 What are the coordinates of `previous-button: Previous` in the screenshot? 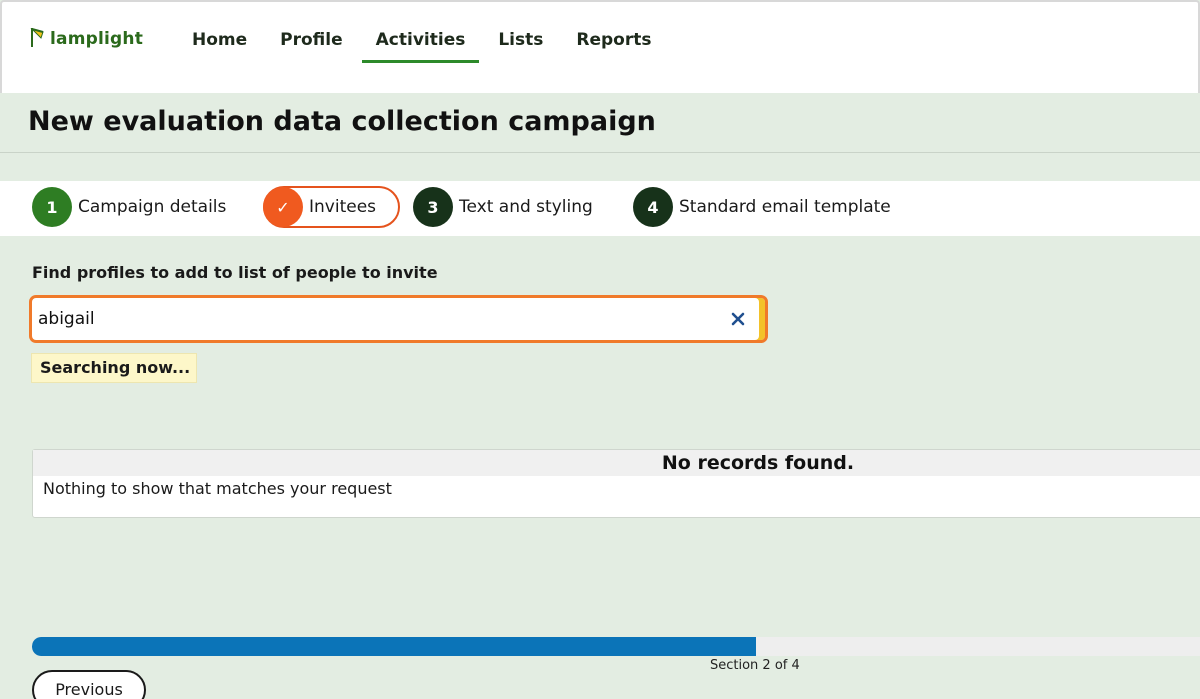 It's located at (89, 684).